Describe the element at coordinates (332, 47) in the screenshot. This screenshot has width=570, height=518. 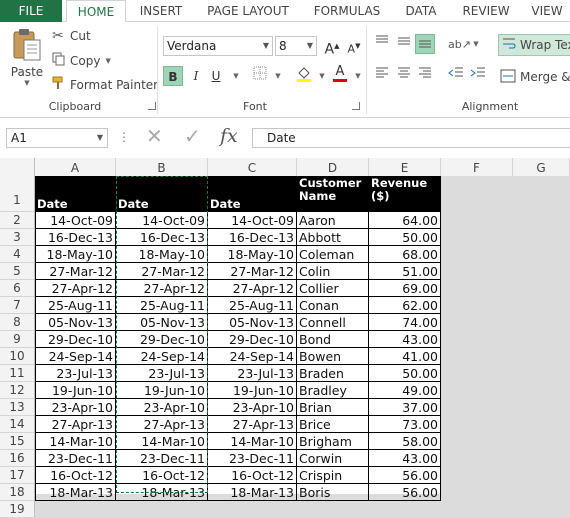
I see `increase-font-size-button: A▲` at that location.